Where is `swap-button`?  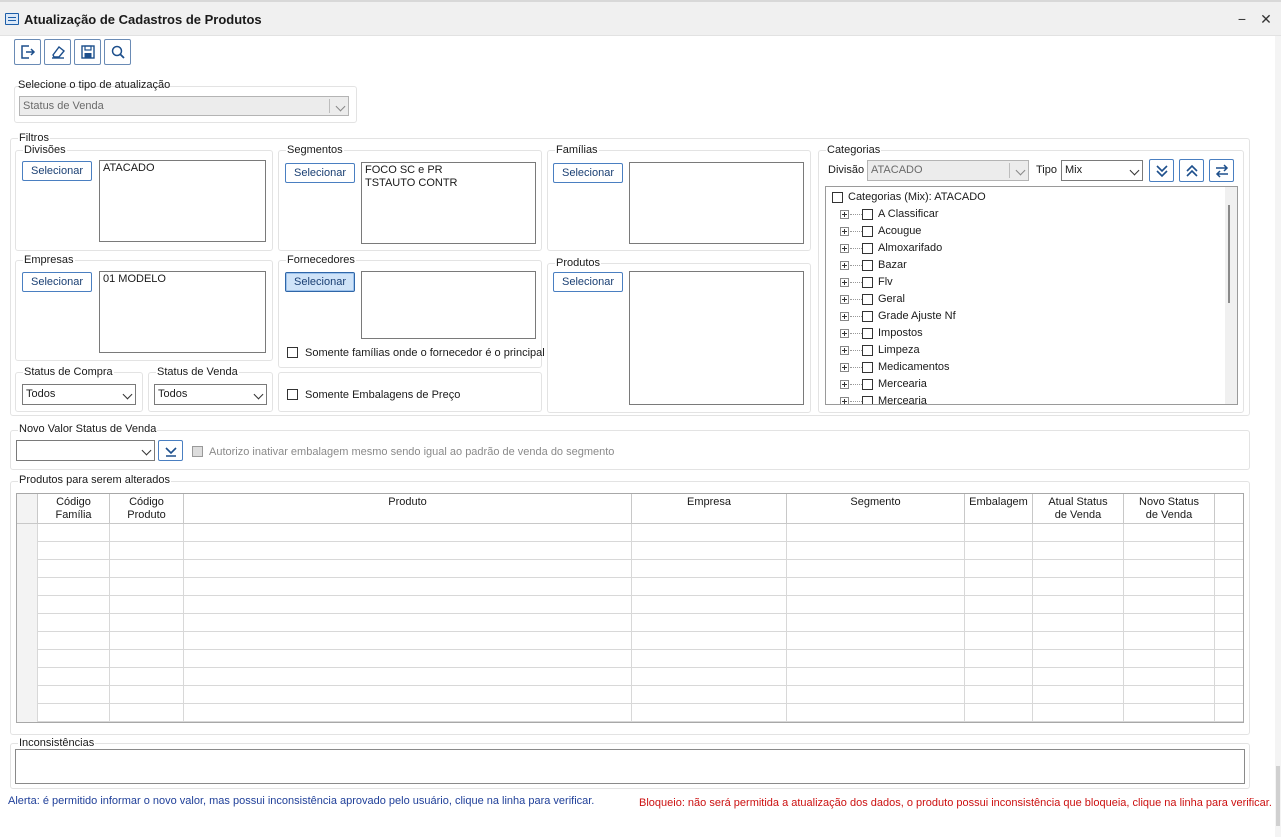
swap-button is located at coordinates (1221, 170).